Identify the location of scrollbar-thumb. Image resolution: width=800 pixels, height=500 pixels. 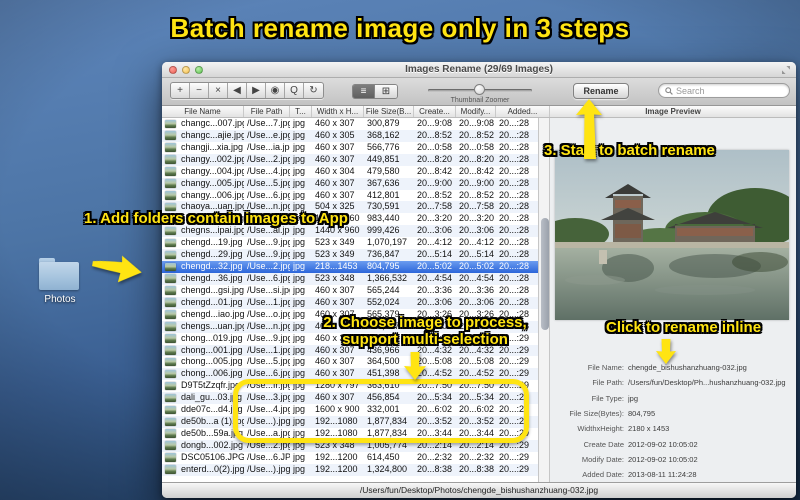
(544, 274).